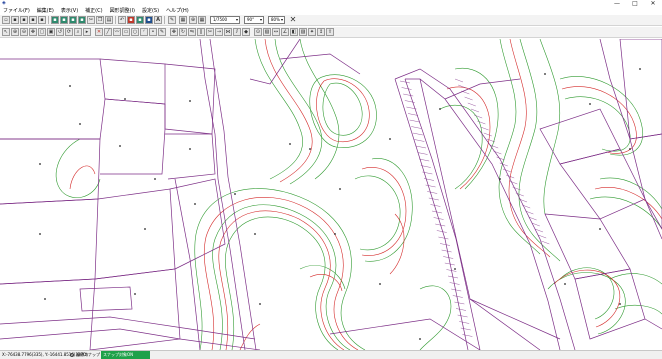 The image size is (662, 359). I want to click on scale-select: 1/7500 ▾, so click(225, 20).